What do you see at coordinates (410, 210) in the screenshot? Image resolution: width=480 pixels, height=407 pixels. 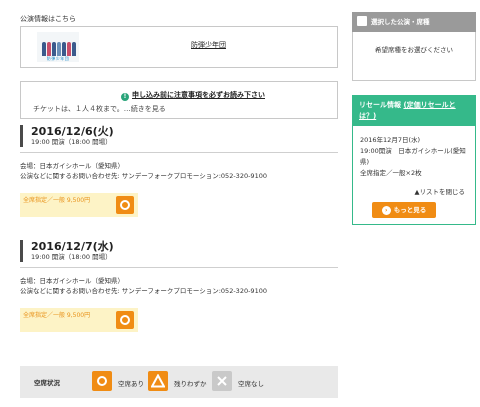 I see `more-button-label: もっと見る` at bounding box center [410, 210].